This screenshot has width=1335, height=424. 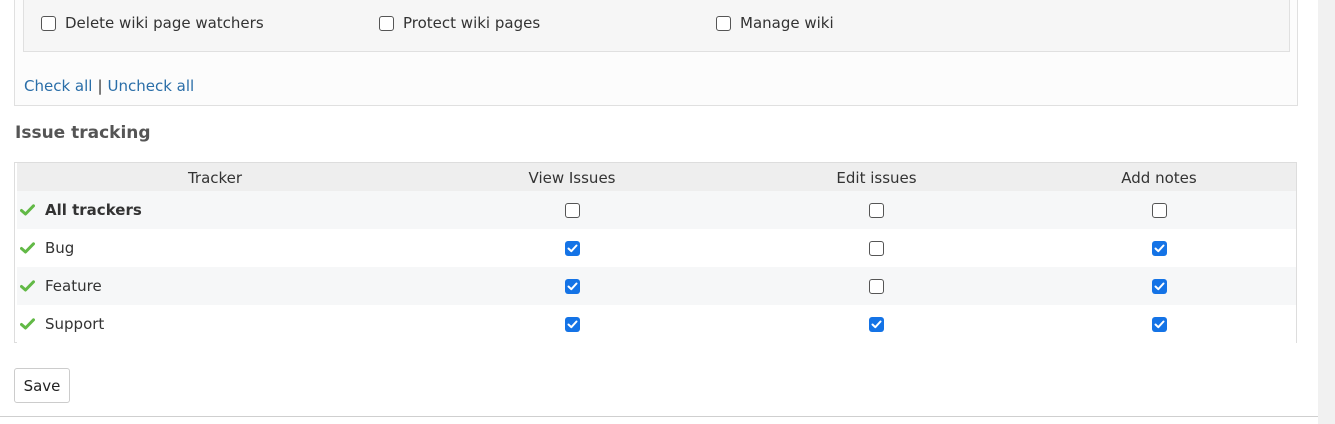 I want to click on check-all-link: Check all, so click(x=58, y=86).